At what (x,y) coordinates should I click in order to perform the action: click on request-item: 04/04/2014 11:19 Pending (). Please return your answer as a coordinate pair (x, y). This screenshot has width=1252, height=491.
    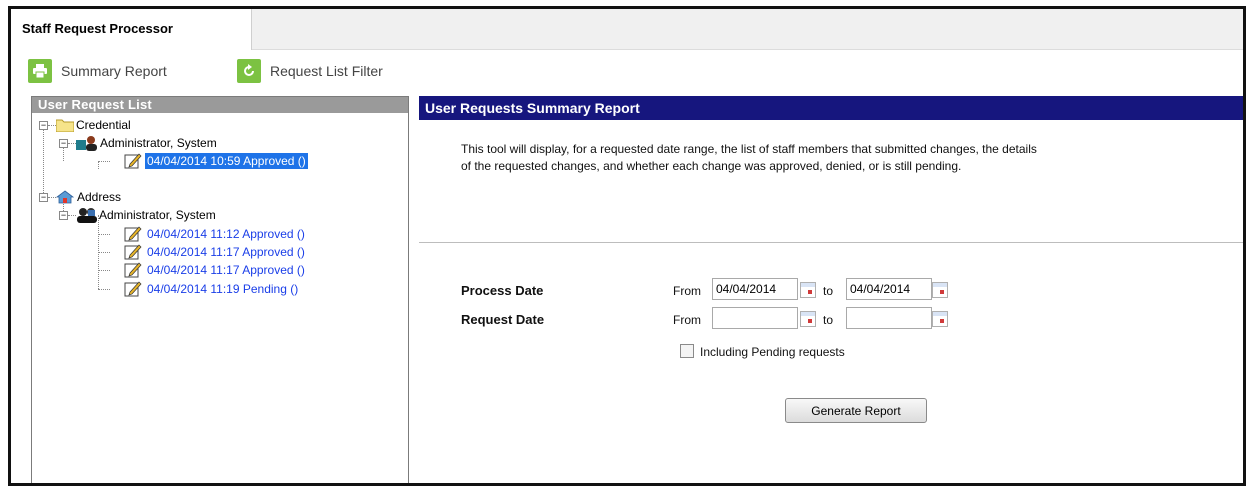
    Looking at the image, I should click on (212, 289).